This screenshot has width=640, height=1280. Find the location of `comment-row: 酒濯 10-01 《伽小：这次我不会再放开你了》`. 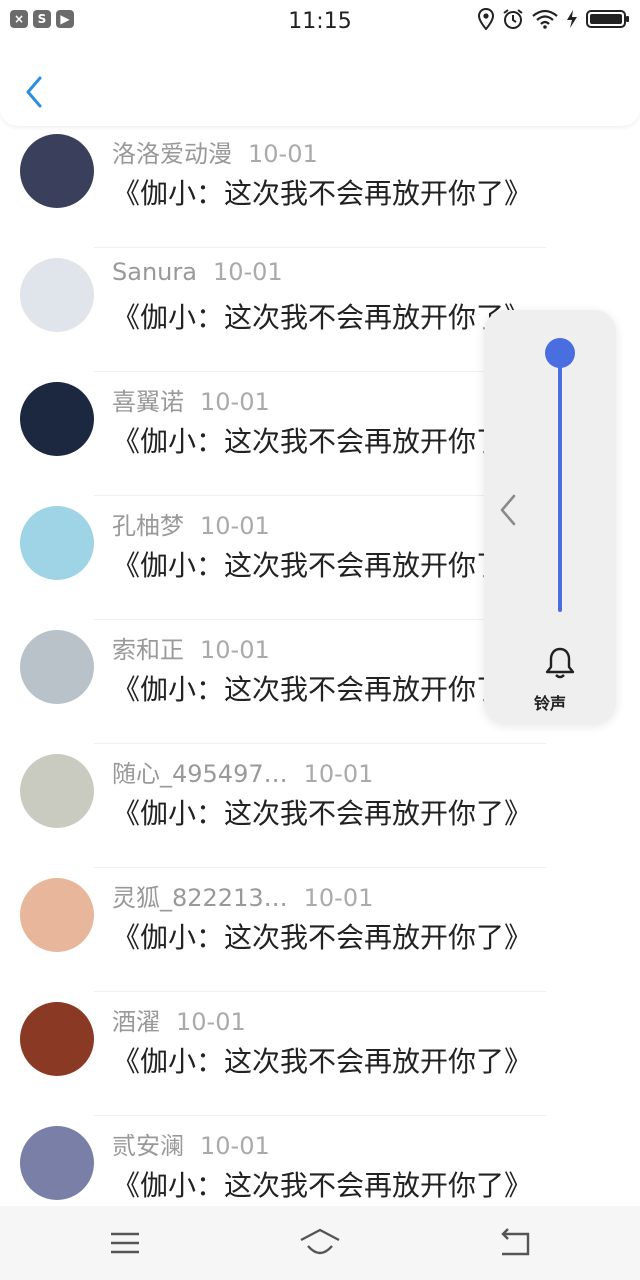

comment-row: 酒濯 10-01 《伽小：这次我不会再放开你了》 is located at coordinates (320, 1054).